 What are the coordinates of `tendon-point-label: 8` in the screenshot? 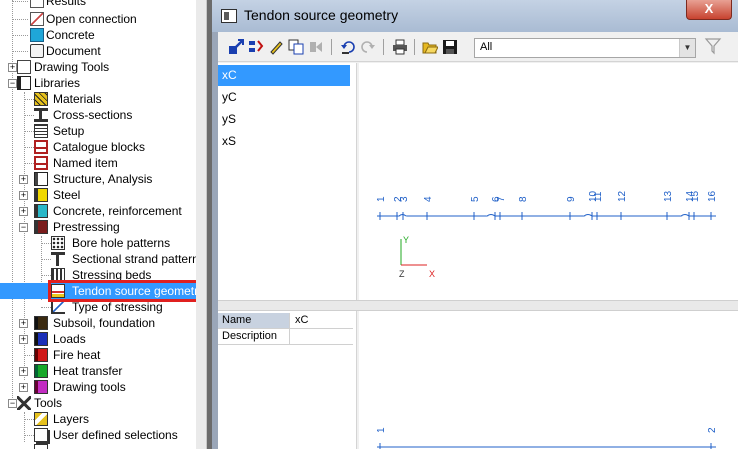 It's located at (523, 199).